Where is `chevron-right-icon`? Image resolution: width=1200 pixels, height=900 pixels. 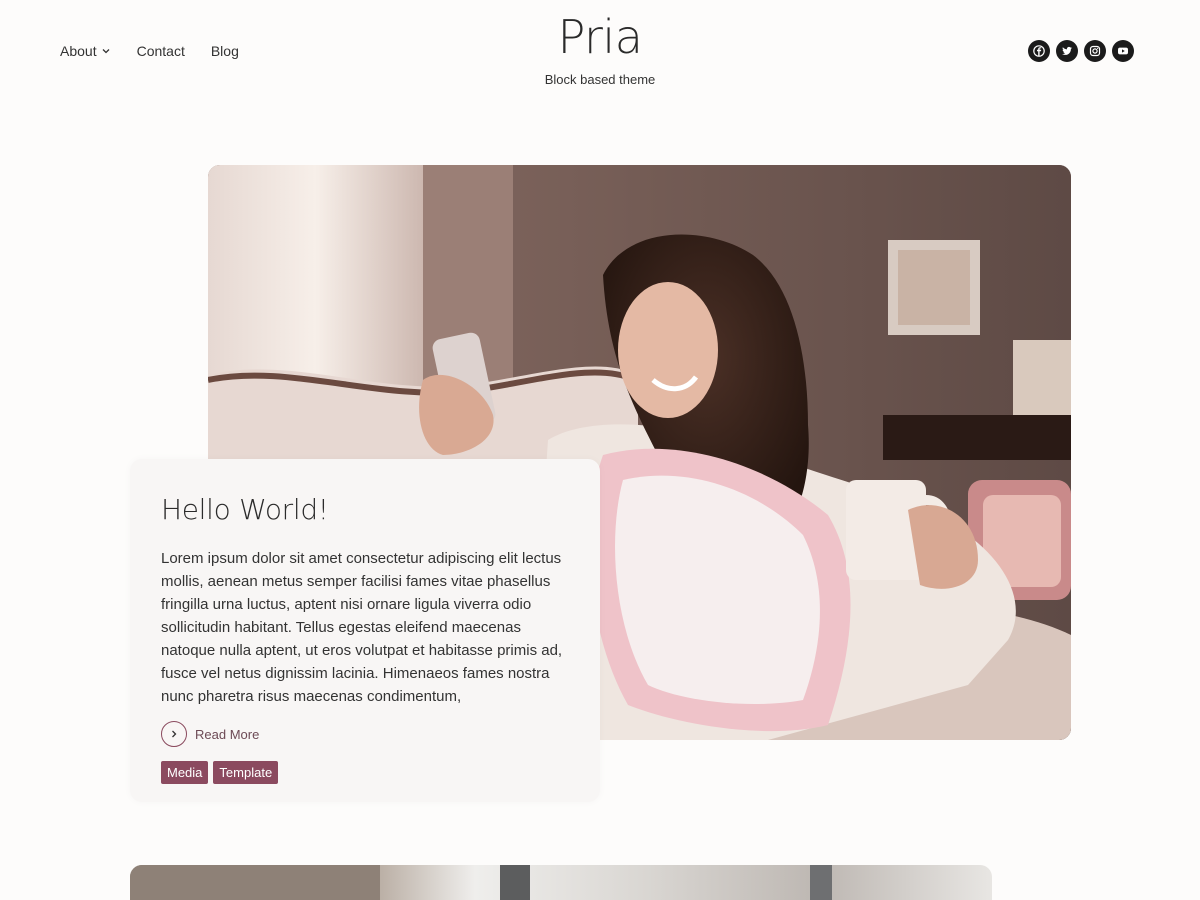 chevron-right-icon is located at coordinates (174, 734).